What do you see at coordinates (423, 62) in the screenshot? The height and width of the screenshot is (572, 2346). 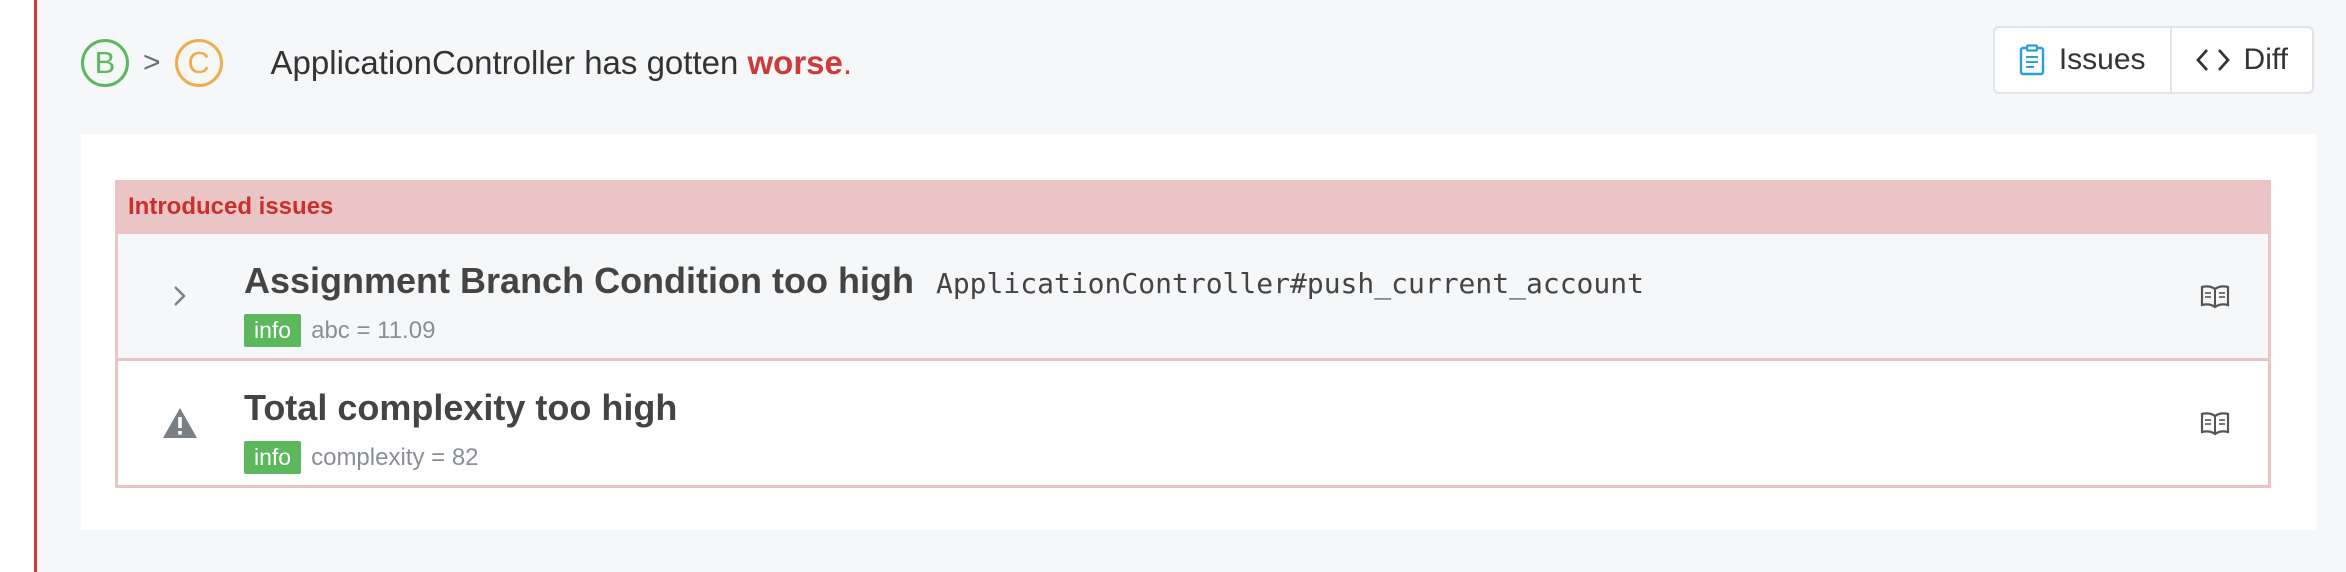 I see `summary-subject: ApplicationController` at bounding box center [423, 62].